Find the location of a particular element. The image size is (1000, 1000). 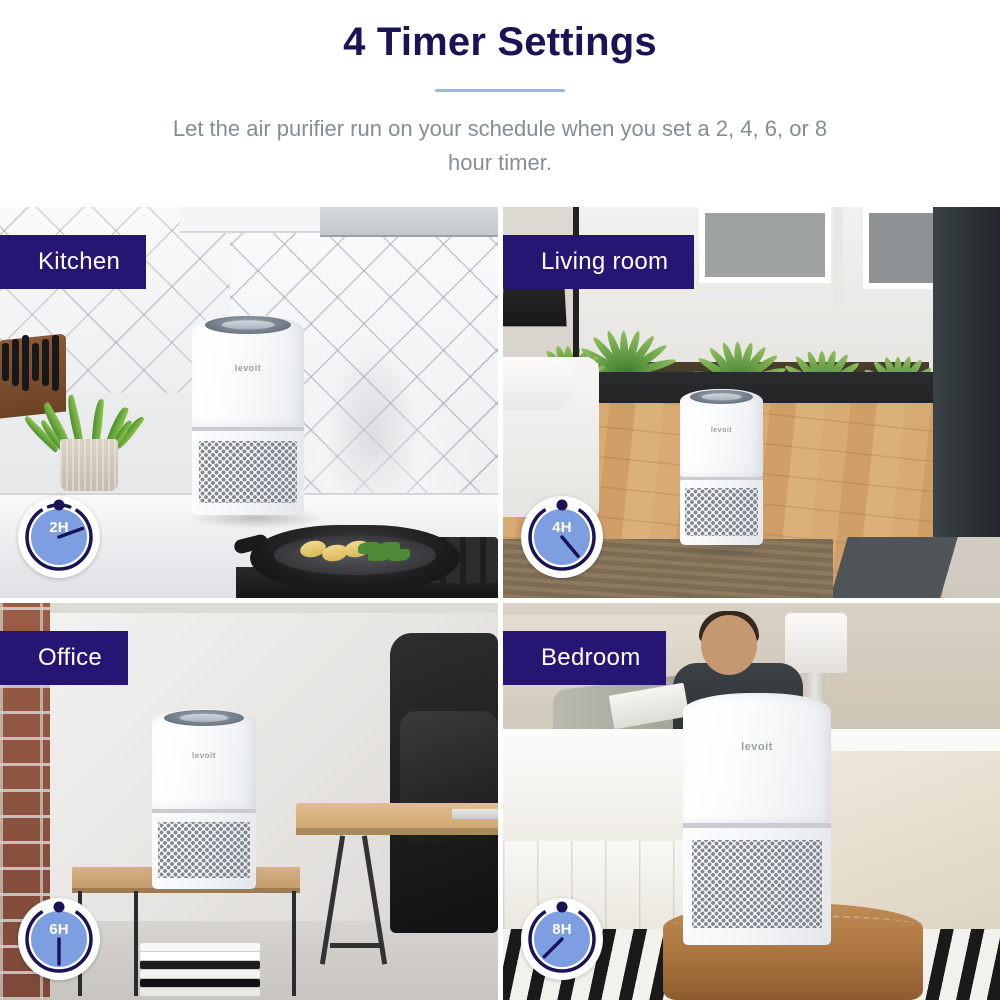

air-purifier-bedroom: levoit is located at coordinates (757, 819).